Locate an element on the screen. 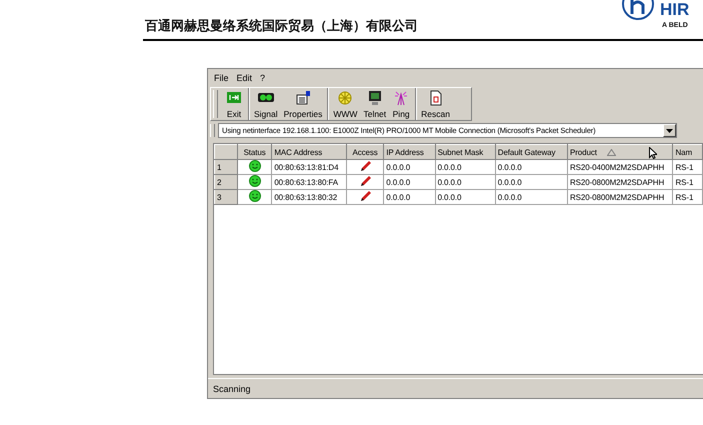 Image resolution: width=703 pixels, height=425 pixels. menu-item: File is located at coordinates (221, 77).